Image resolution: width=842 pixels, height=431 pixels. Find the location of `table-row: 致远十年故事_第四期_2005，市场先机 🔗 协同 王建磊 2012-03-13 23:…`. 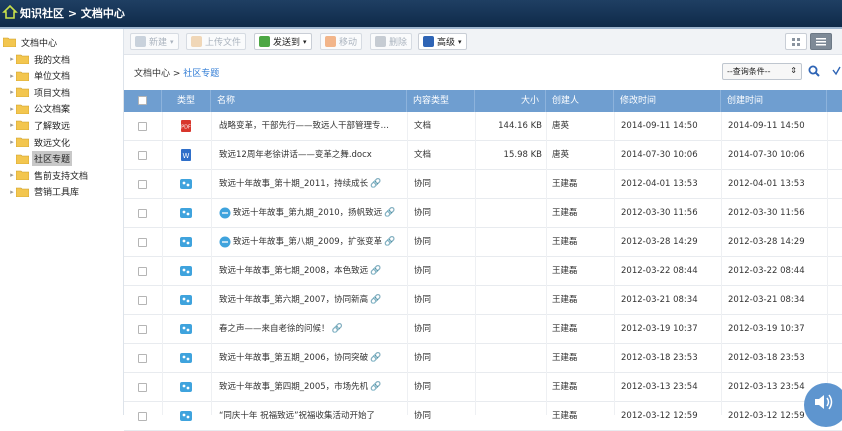

table-row: 致远十年故事_第四期_2005，市场先机 🔗 协同 王建磊 2012-03-13 23:… is located at coordinates (483, 387).